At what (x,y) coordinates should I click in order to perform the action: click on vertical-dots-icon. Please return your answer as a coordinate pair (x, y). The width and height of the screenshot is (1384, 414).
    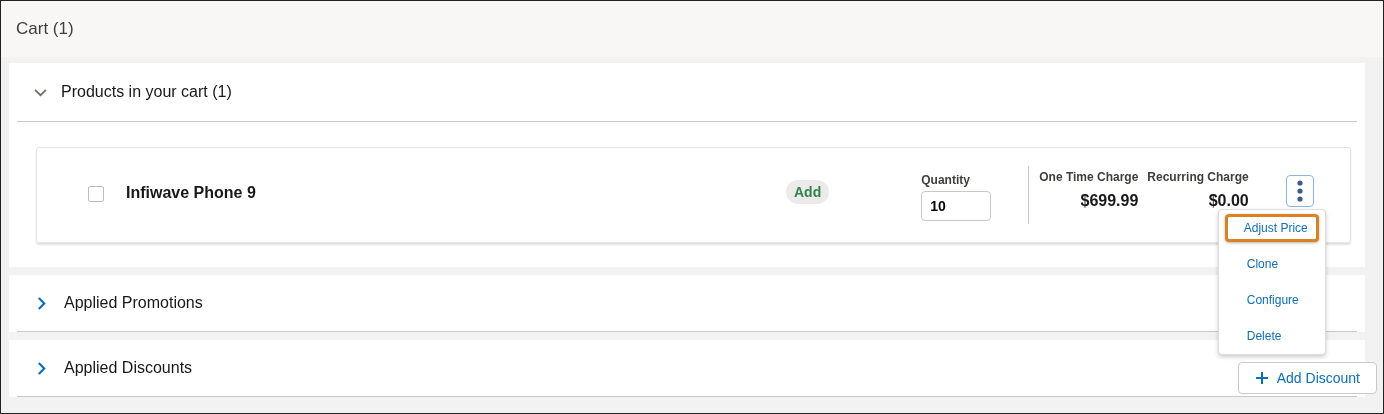
    Looking at the image, I should click on (1299, 191).